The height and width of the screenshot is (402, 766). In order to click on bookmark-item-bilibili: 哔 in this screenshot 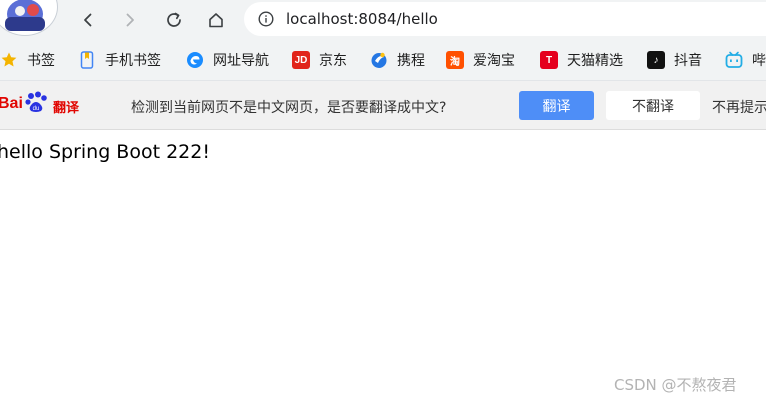, I will do `click(745, 60)`.